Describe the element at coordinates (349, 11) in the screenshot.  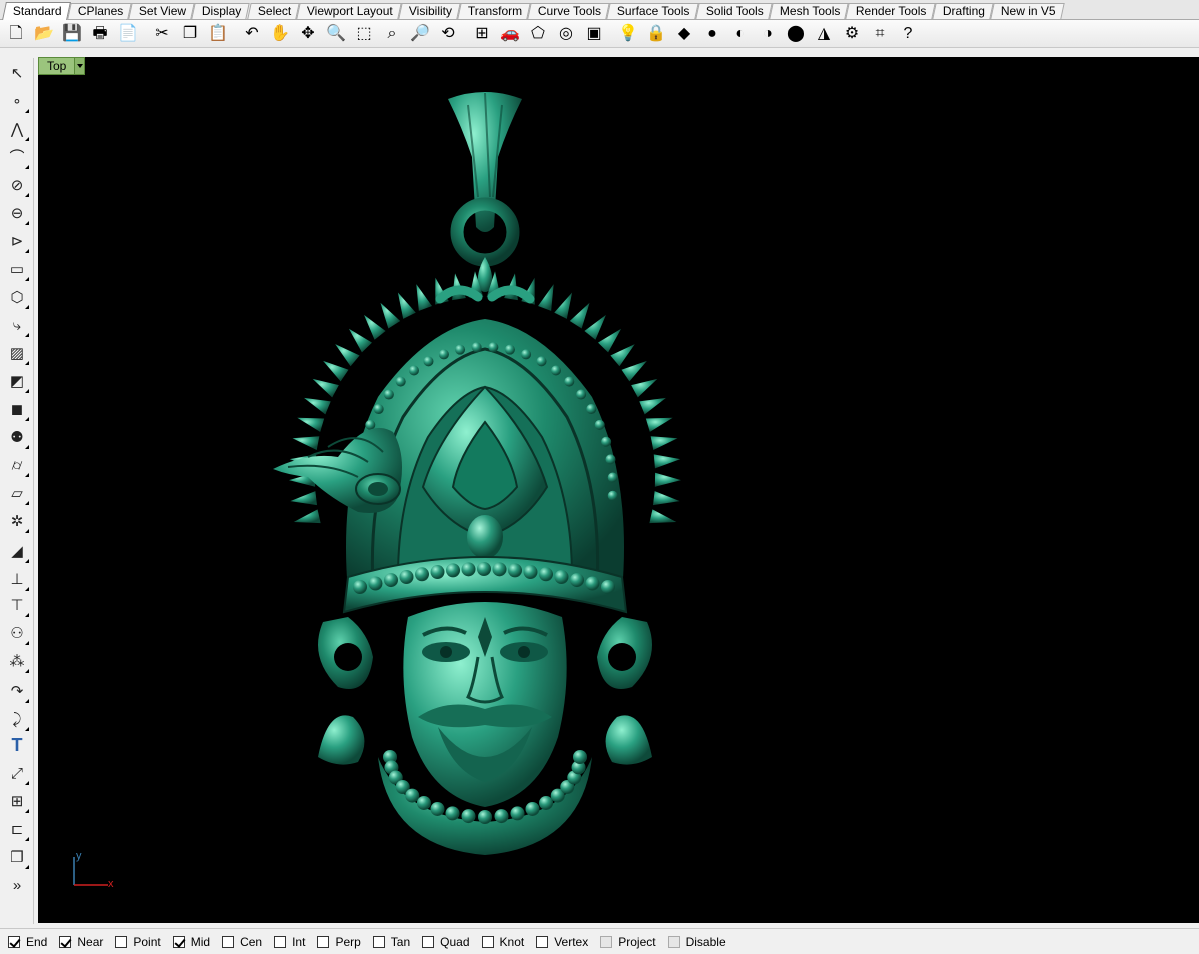
I see `tab-viewport-layout: Viewport Layout` at that location.